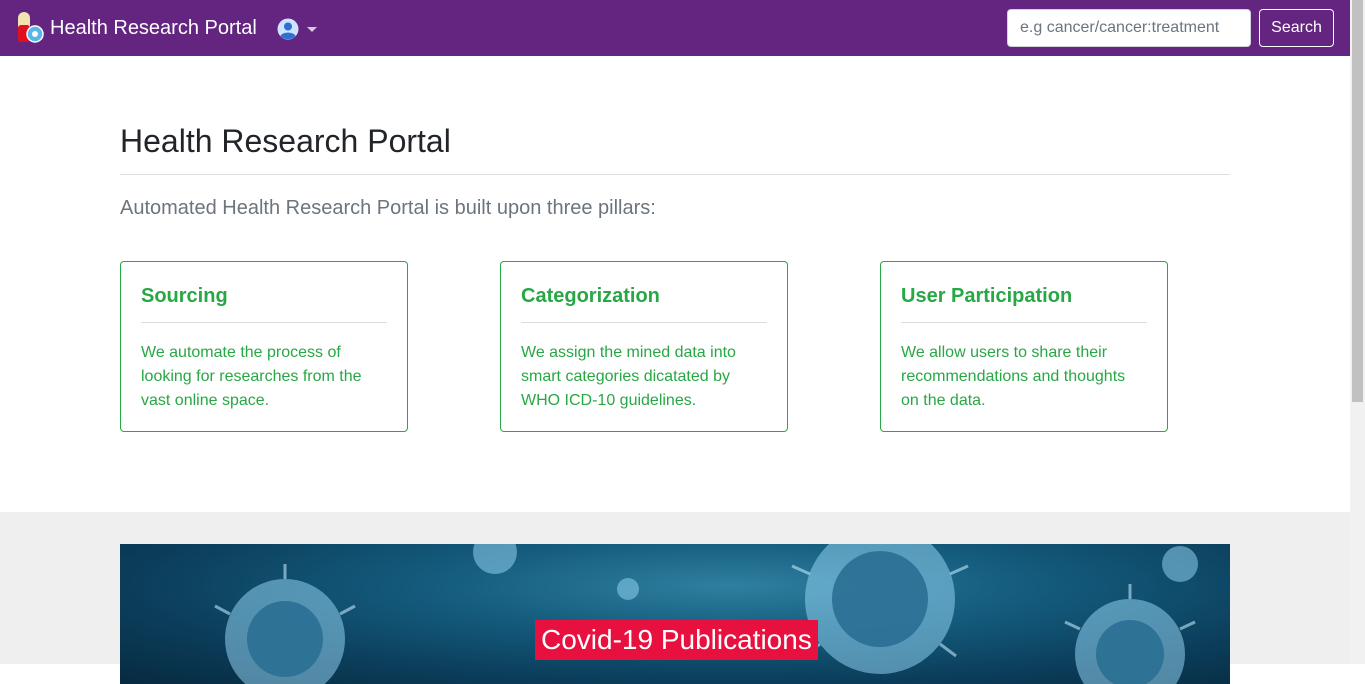 This screenshot has height=684, width=1365. I want to click on search-button: Search, so click(1296, 28).